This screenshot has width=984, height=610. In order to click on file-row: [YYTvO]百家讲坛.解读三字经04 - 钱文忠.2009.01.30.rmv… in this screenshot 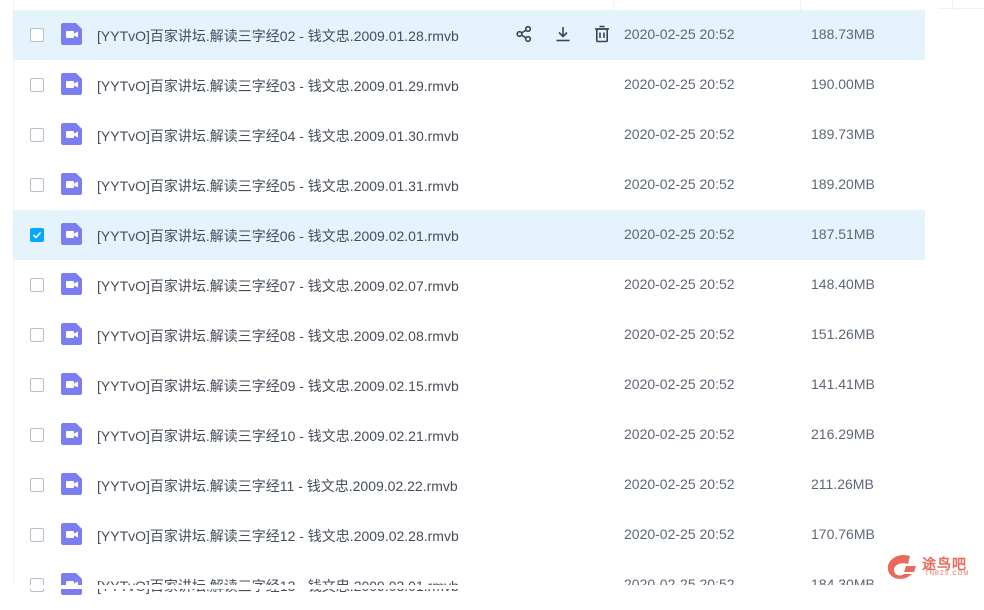, I will do `click(469, 135)`.